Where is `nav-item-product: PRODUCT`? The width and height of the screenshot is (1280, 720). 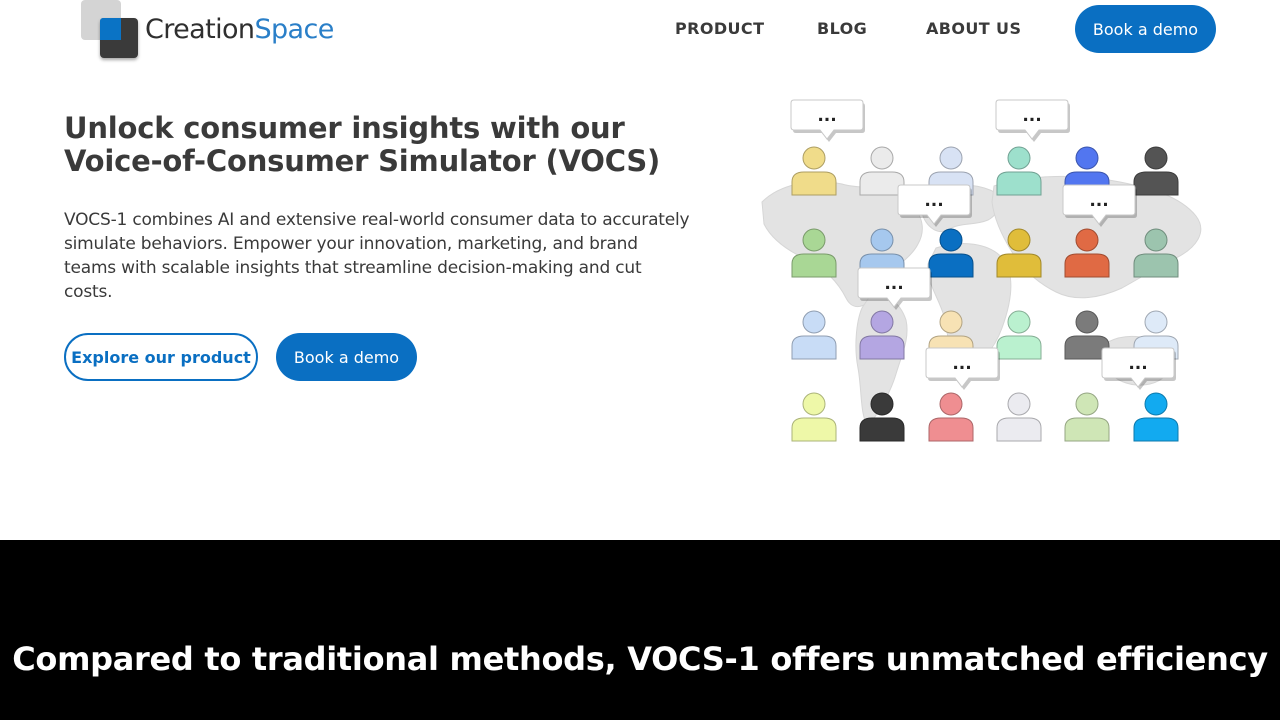 nav-item-product: PRODUCT is located at coordinates (719, 28).